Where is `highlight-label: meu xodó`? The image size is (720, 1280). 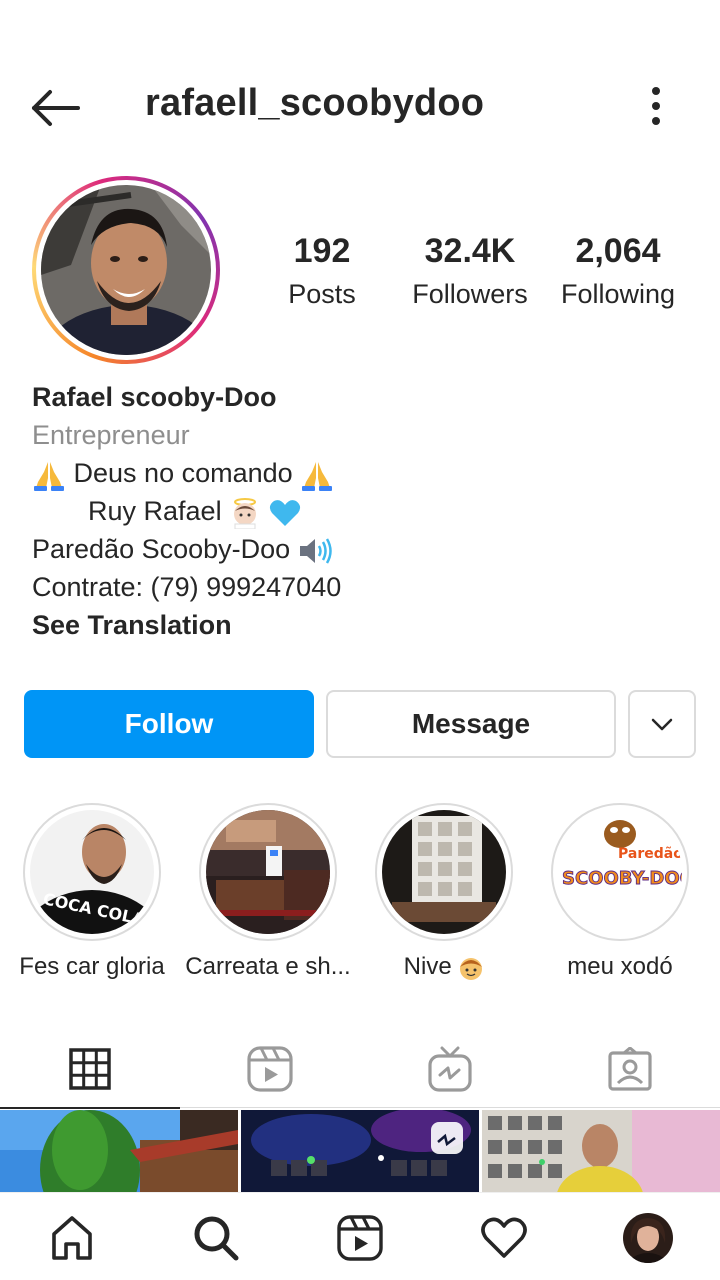
highlight-label: meu xodó is located at coordinates (620, 966).